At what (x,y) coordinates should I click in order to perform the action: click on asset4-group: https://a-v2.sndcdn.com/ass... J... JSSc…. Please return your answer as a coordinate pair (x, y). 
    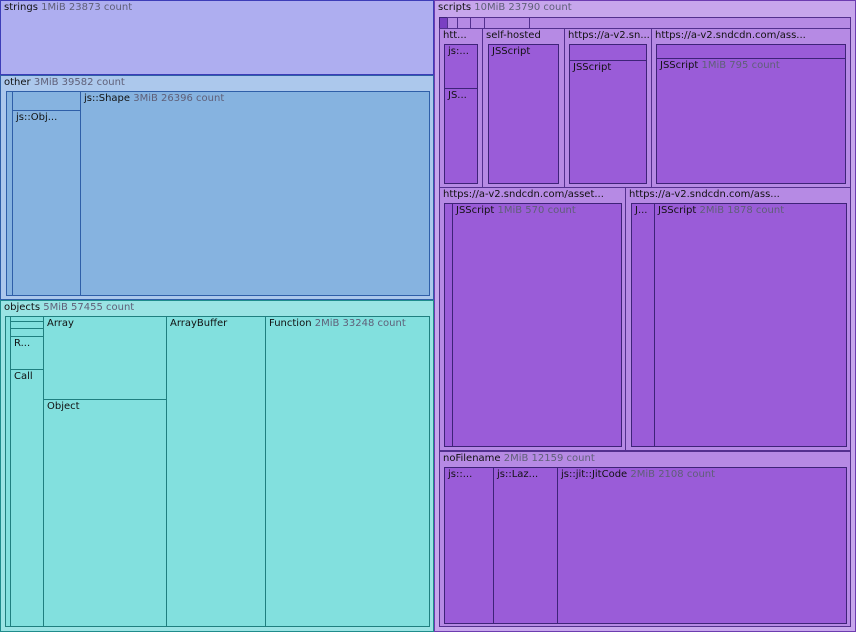
    Looking at the image, I should click on (738, 319).